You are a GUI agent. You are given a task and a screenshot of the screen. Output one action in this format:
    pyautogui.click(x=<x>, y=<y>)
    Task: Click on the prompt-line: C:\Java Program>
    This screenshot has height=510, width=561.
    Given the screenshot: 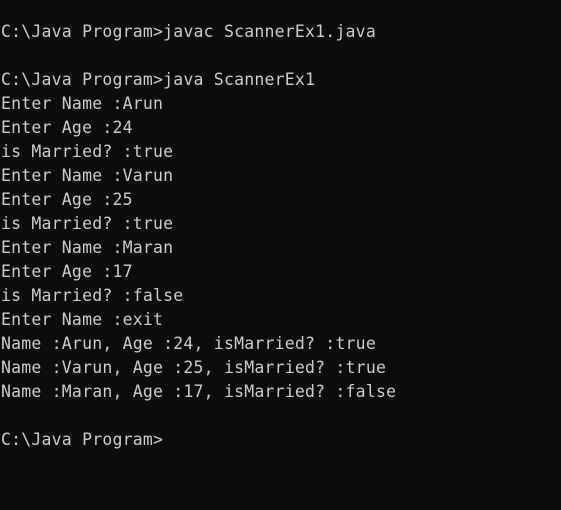 What is the action you would take?
    pyautogui.click(x=281, y=440)
    